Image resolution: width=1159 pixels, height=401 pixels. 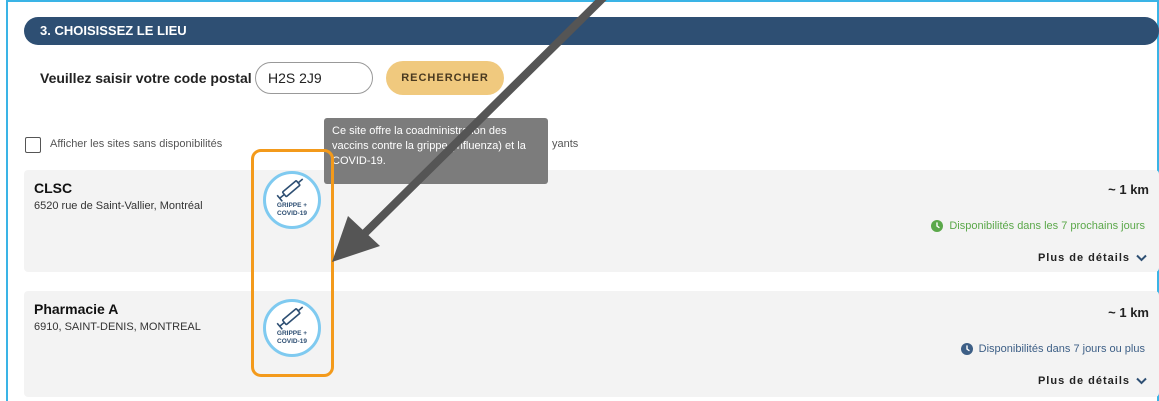 I want to click on filter-trailing-text: yants, so click(x=565, y=144).